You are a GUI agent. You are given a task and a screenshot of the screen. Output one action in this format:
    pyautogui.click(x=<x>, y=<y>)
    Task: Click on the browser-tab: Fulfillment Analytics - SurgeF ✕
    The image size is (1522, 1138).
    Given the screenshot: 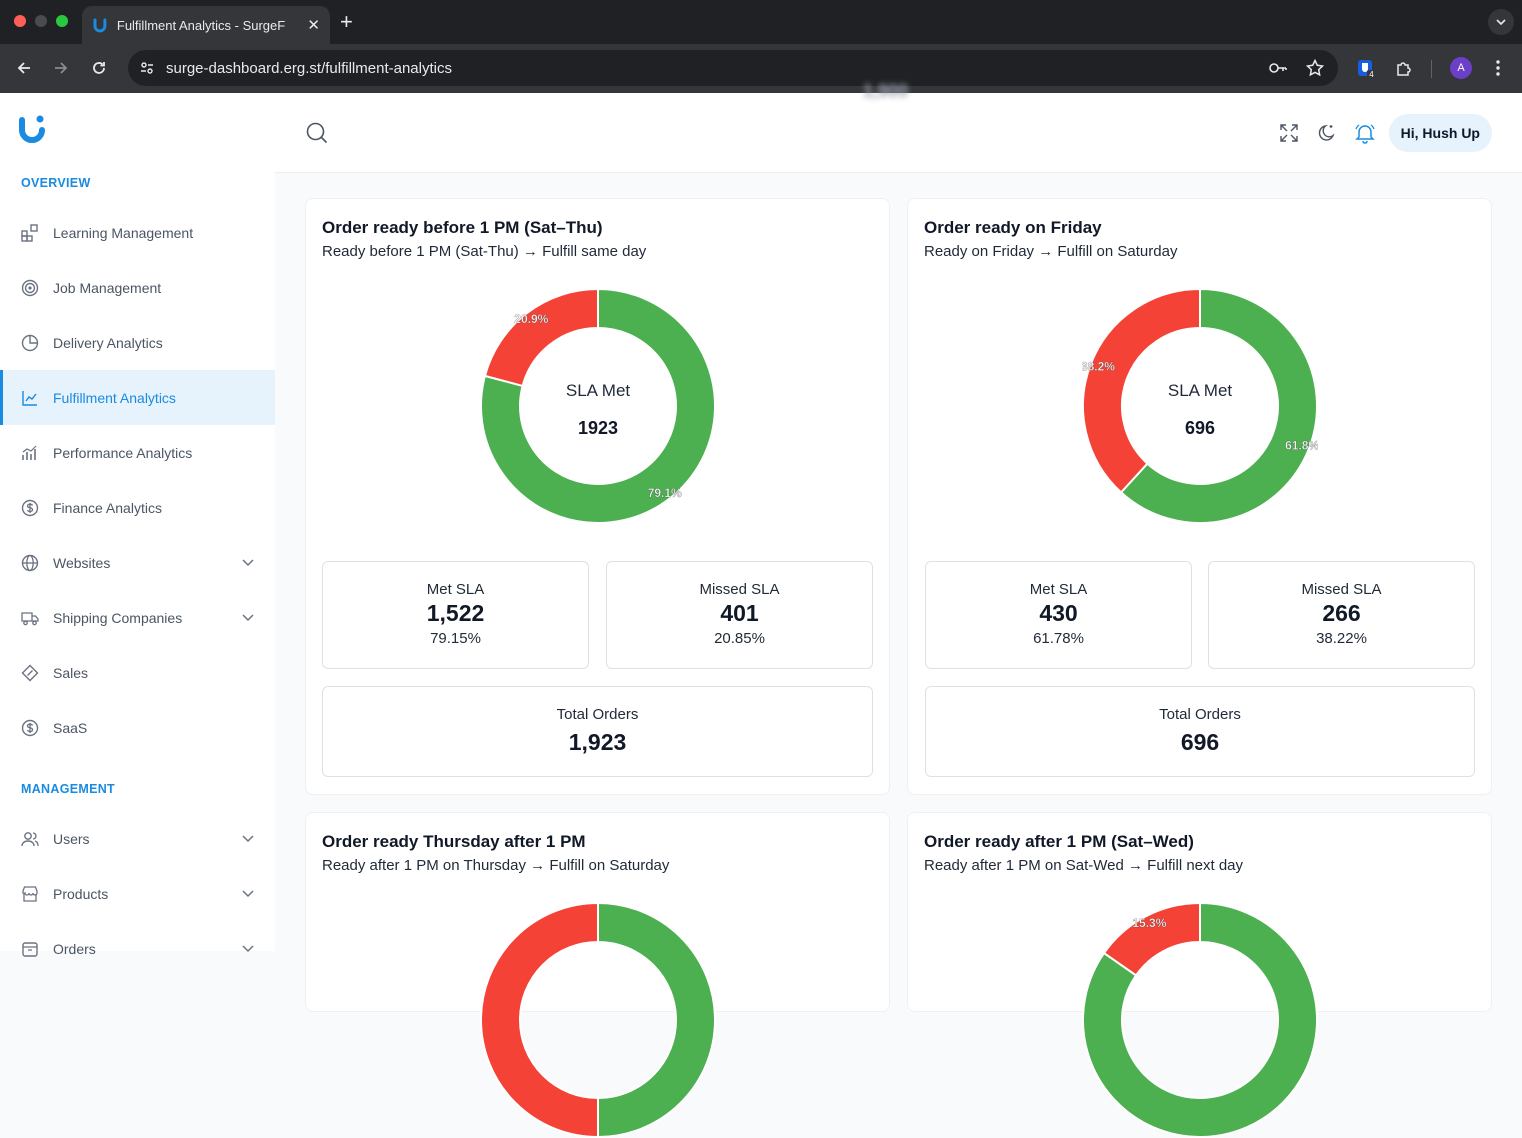 What is the action you would take?
    pyautogui.click(x=206, y=25)
    